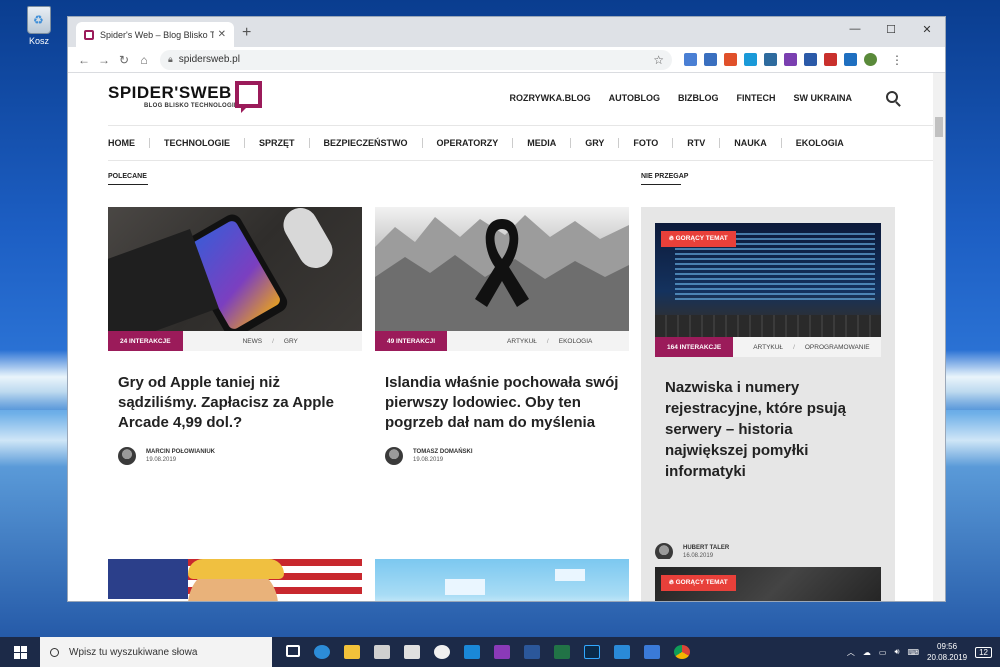 The width and height of the screenshot is (1000, 667). I want to click on author-name: MARCIN POŁOWIANIUK, so click(180, 452).